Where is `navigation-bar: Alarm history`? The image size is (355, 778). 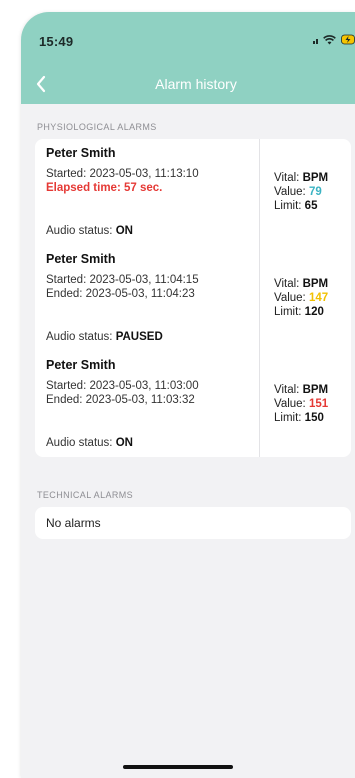 navigation-bar: Alarm history is located at coordinates (188, 84).